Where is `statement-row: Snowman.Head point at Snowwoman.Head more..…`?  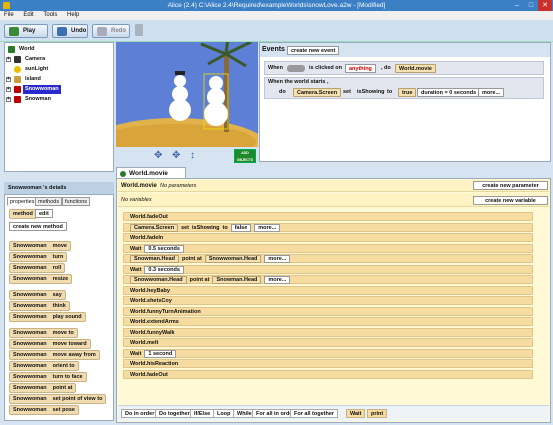
statement-row: Snowman.Head point at Snowwoman.Head more..… is located at coordinates (328, 258).